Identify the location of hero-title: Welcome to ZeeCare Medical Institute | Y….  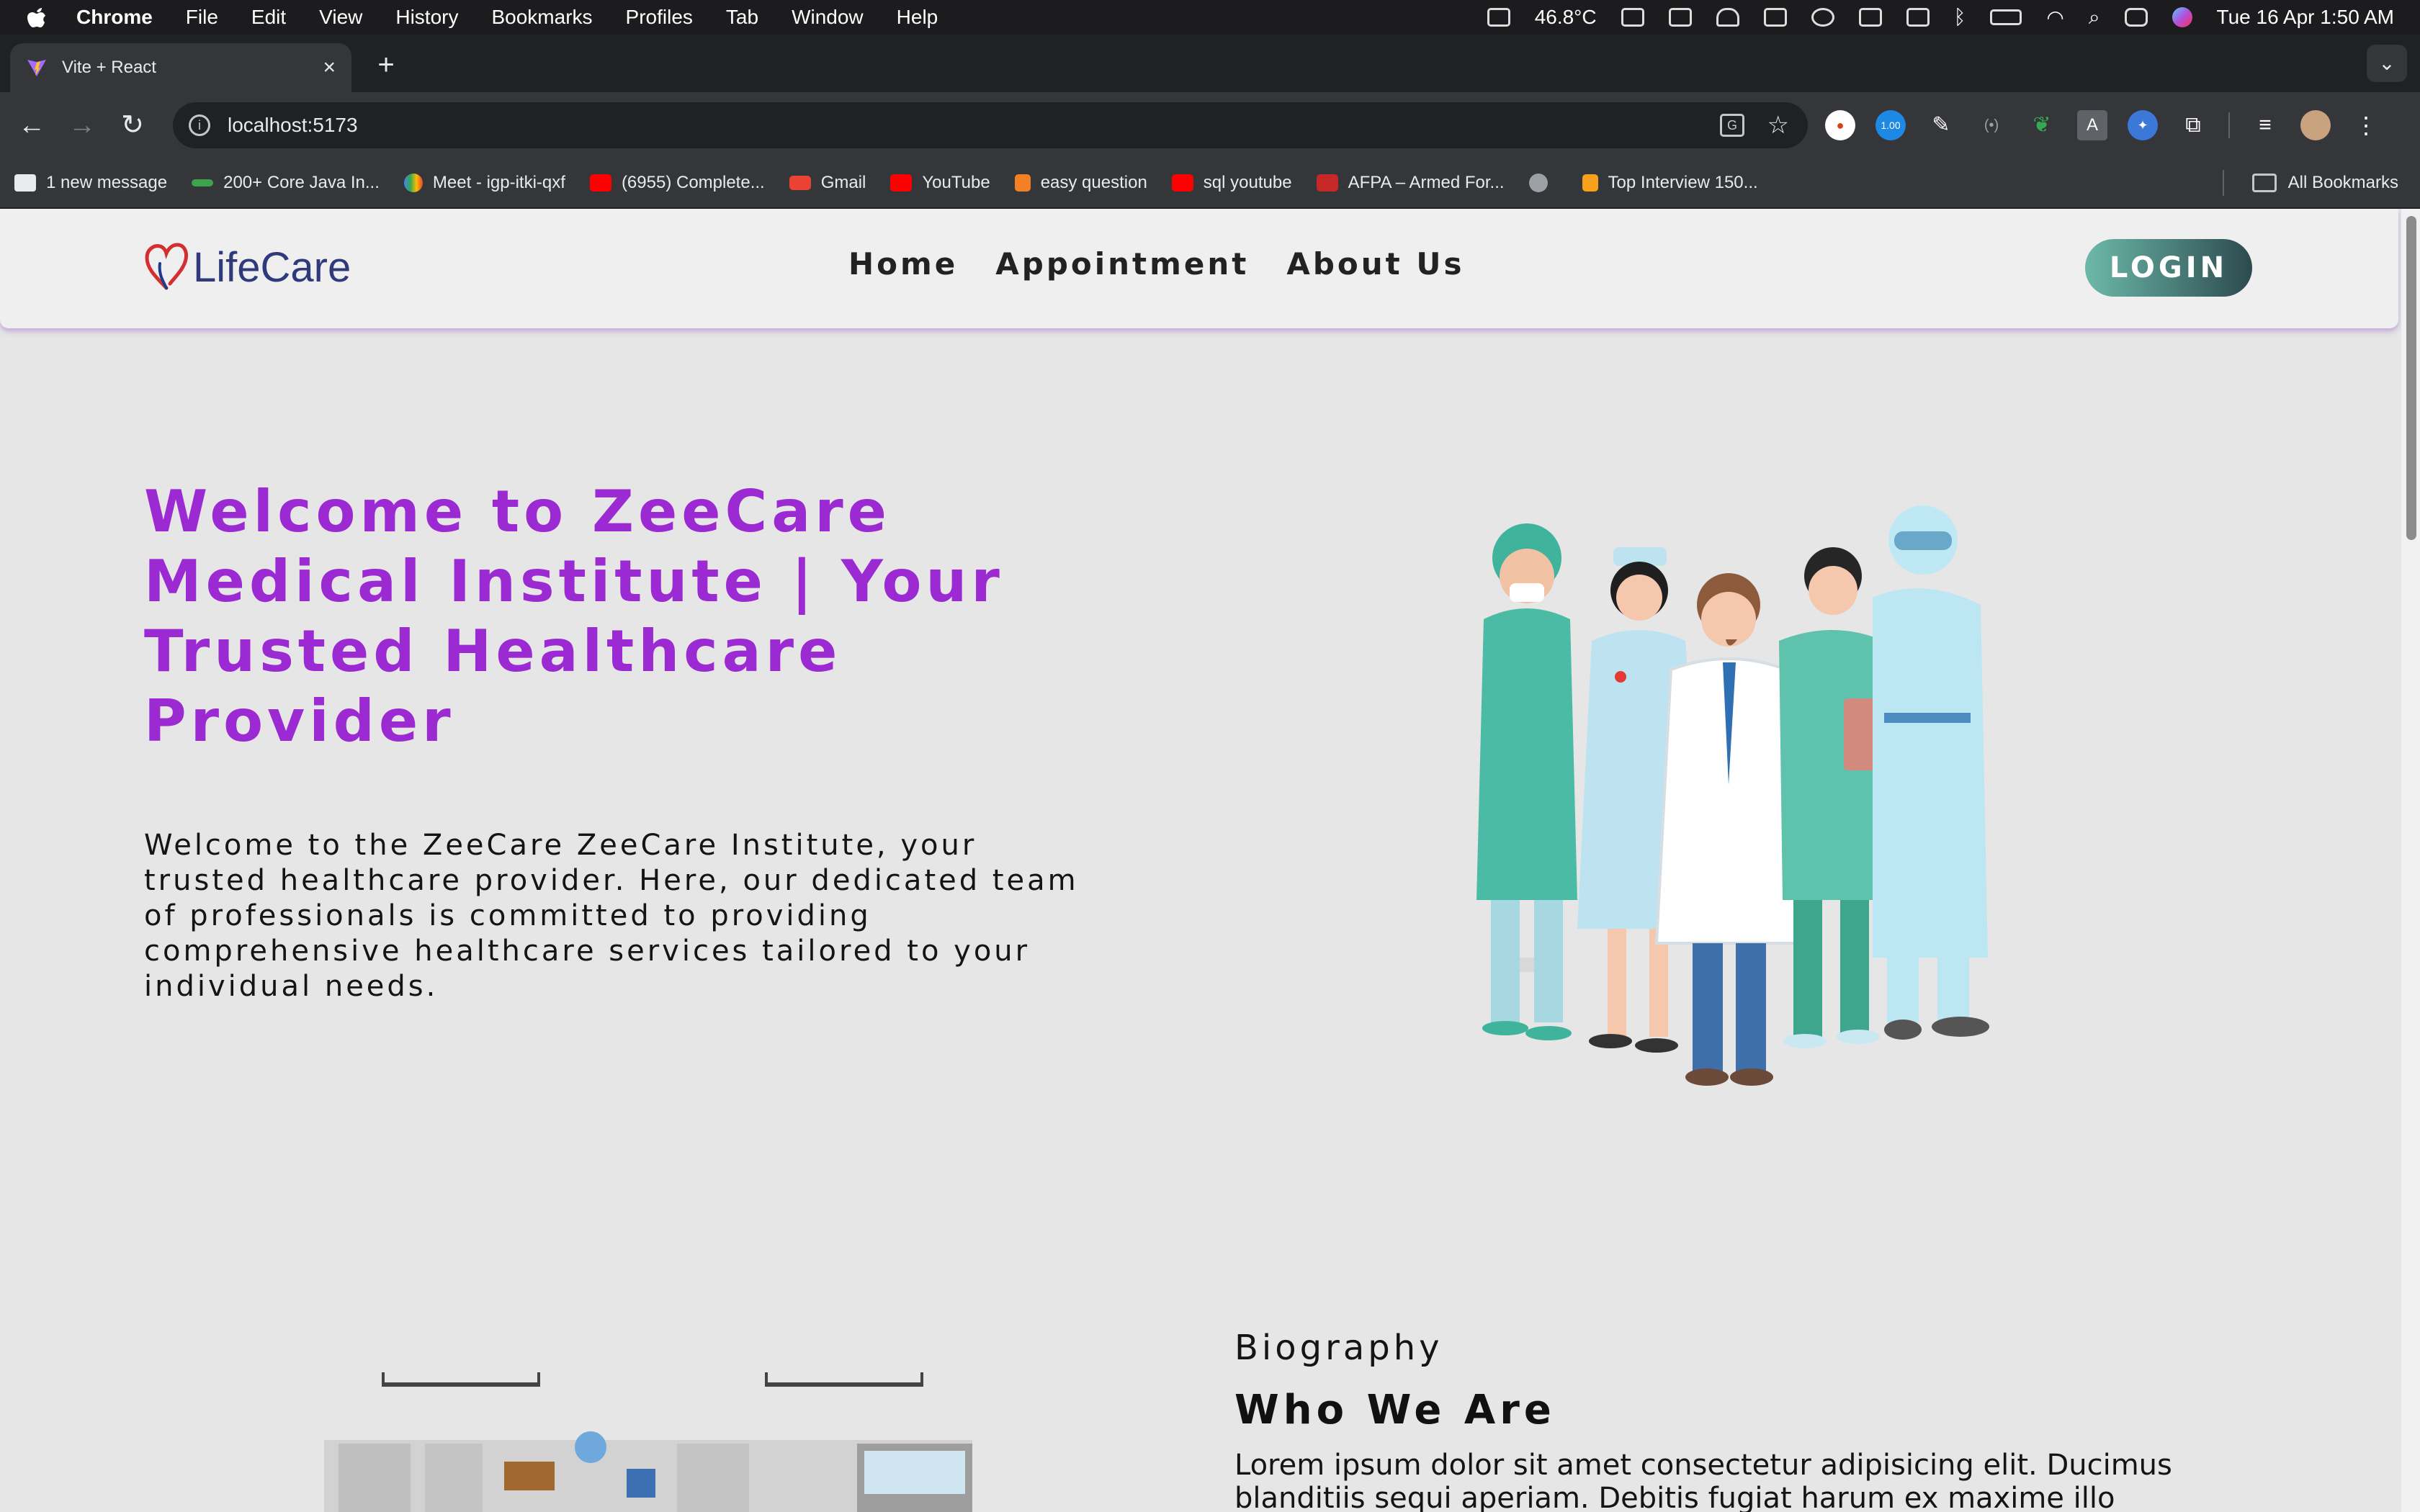
(574, 616).